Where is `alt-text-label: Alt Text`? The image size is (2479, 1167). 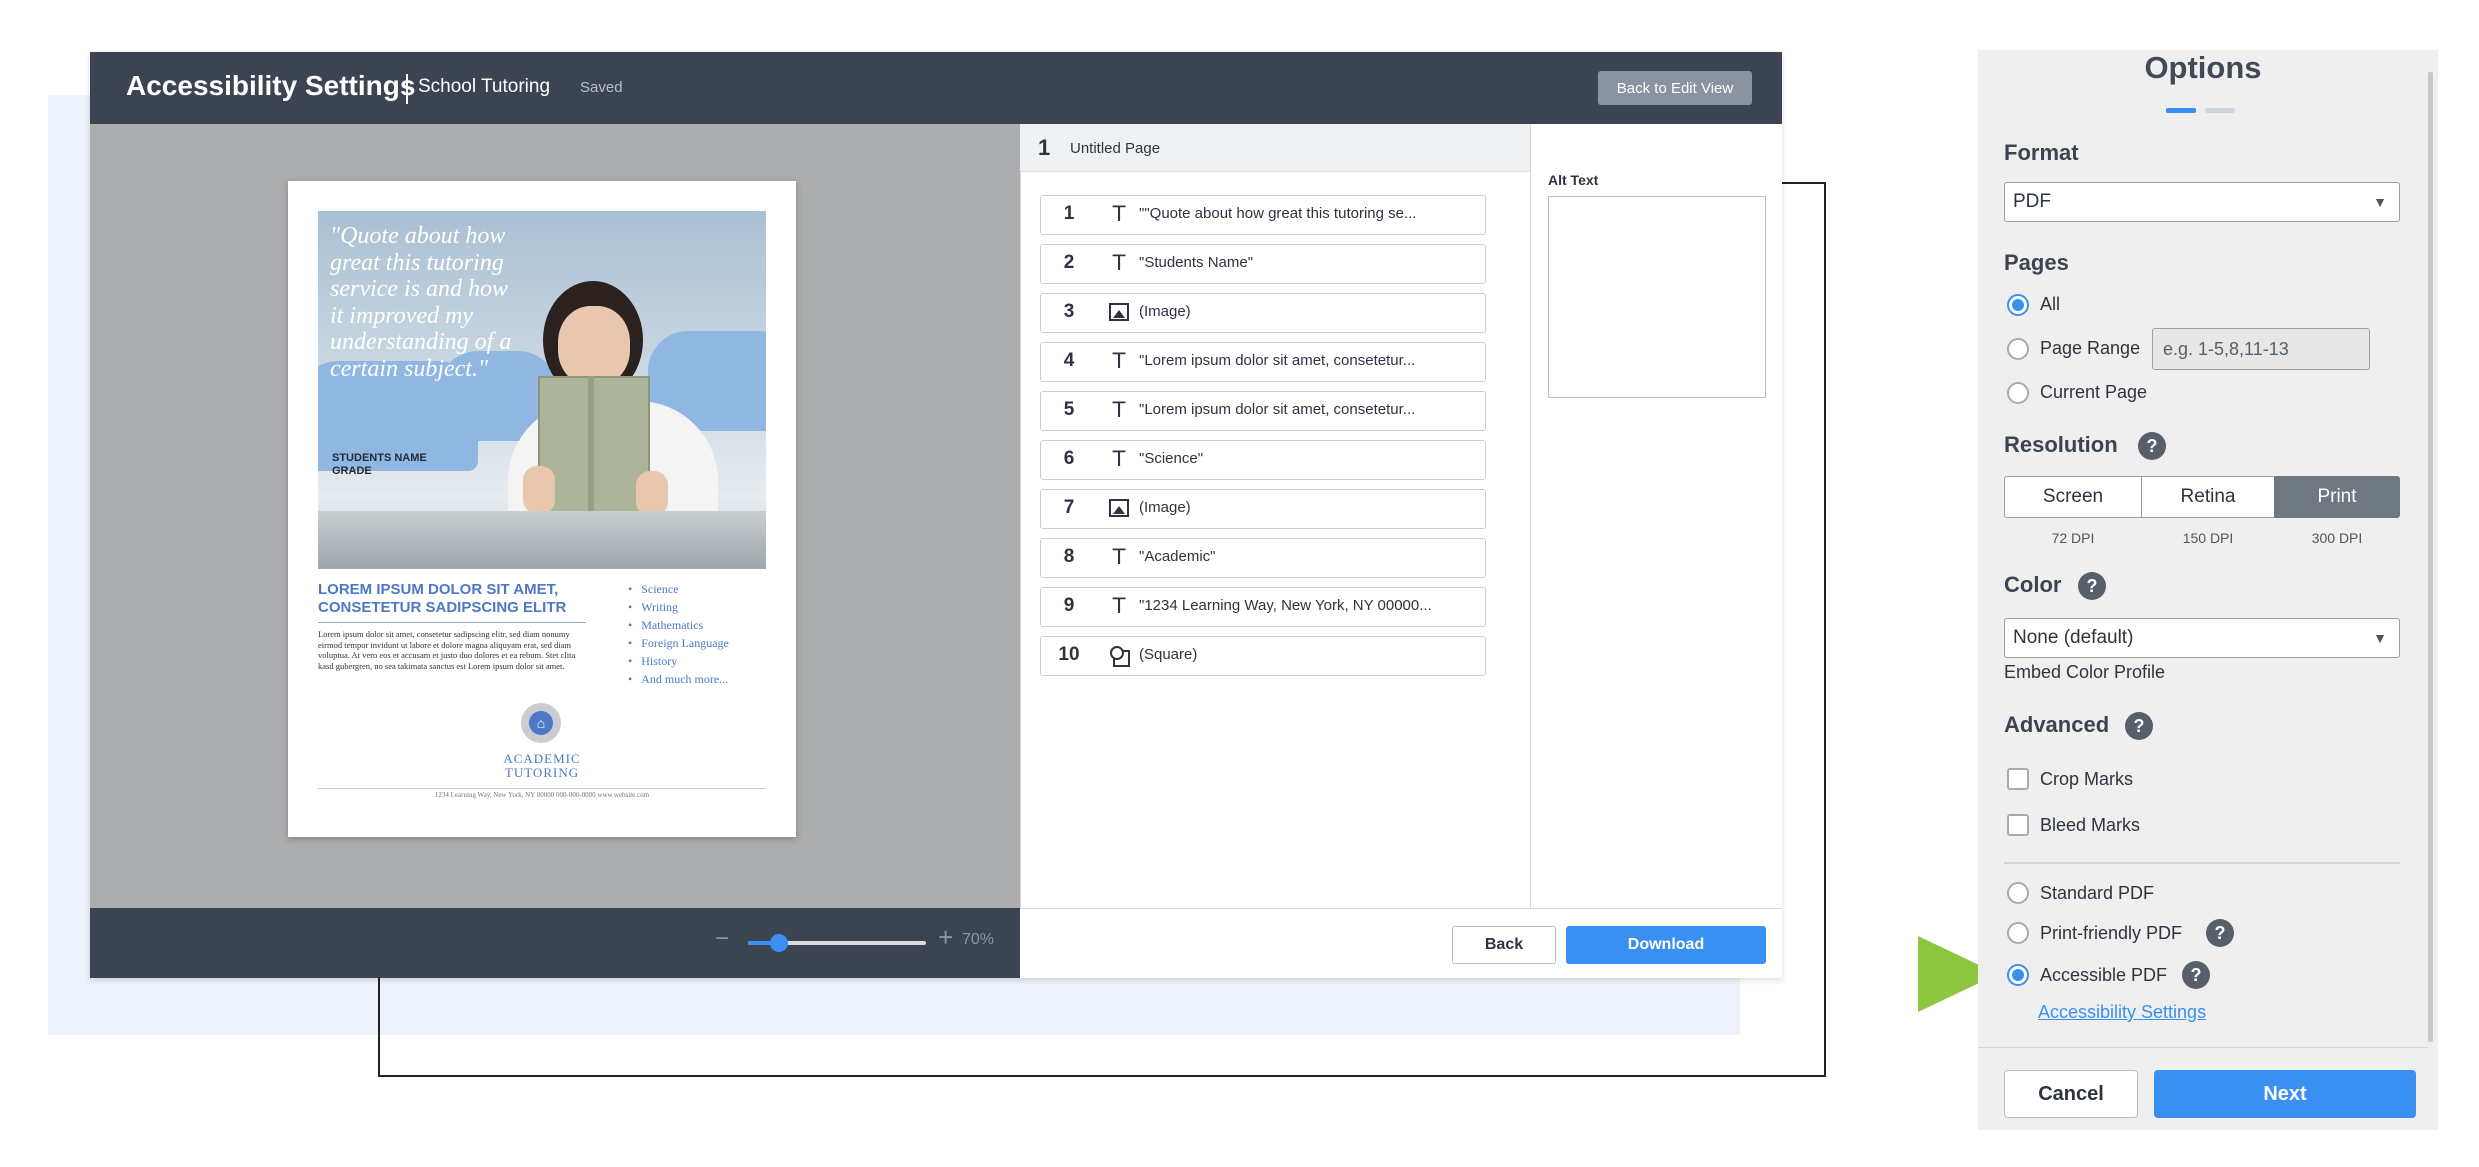
alt-text-label: Alt Text is located at coordinates (1573, 180).